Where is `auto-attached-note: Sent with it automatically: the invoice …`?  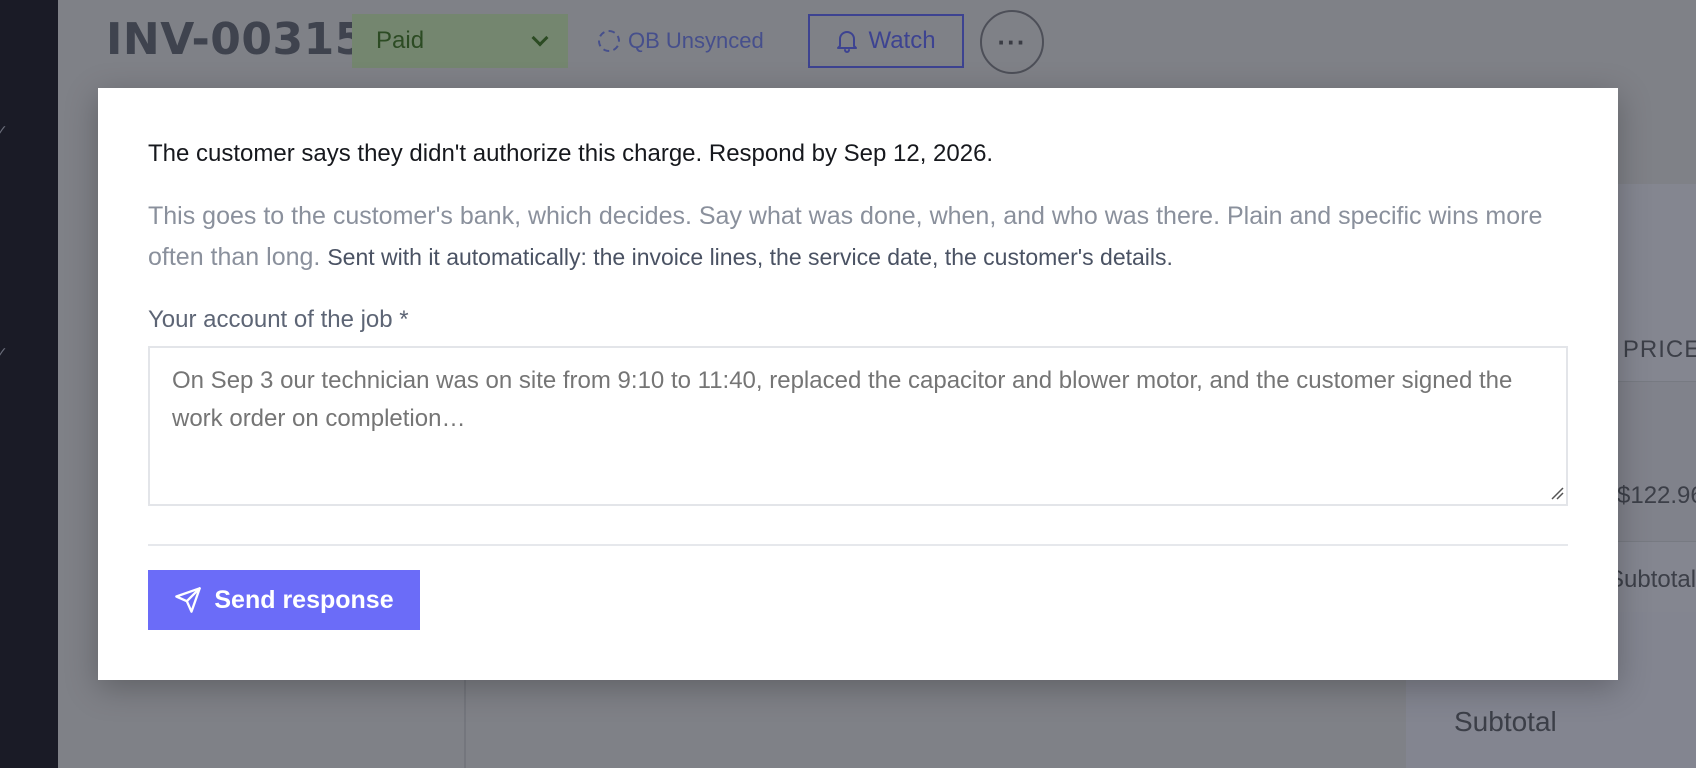
auto-attached-note: Sent with it automatically: the invoice … is located at coordinates (750, 257).